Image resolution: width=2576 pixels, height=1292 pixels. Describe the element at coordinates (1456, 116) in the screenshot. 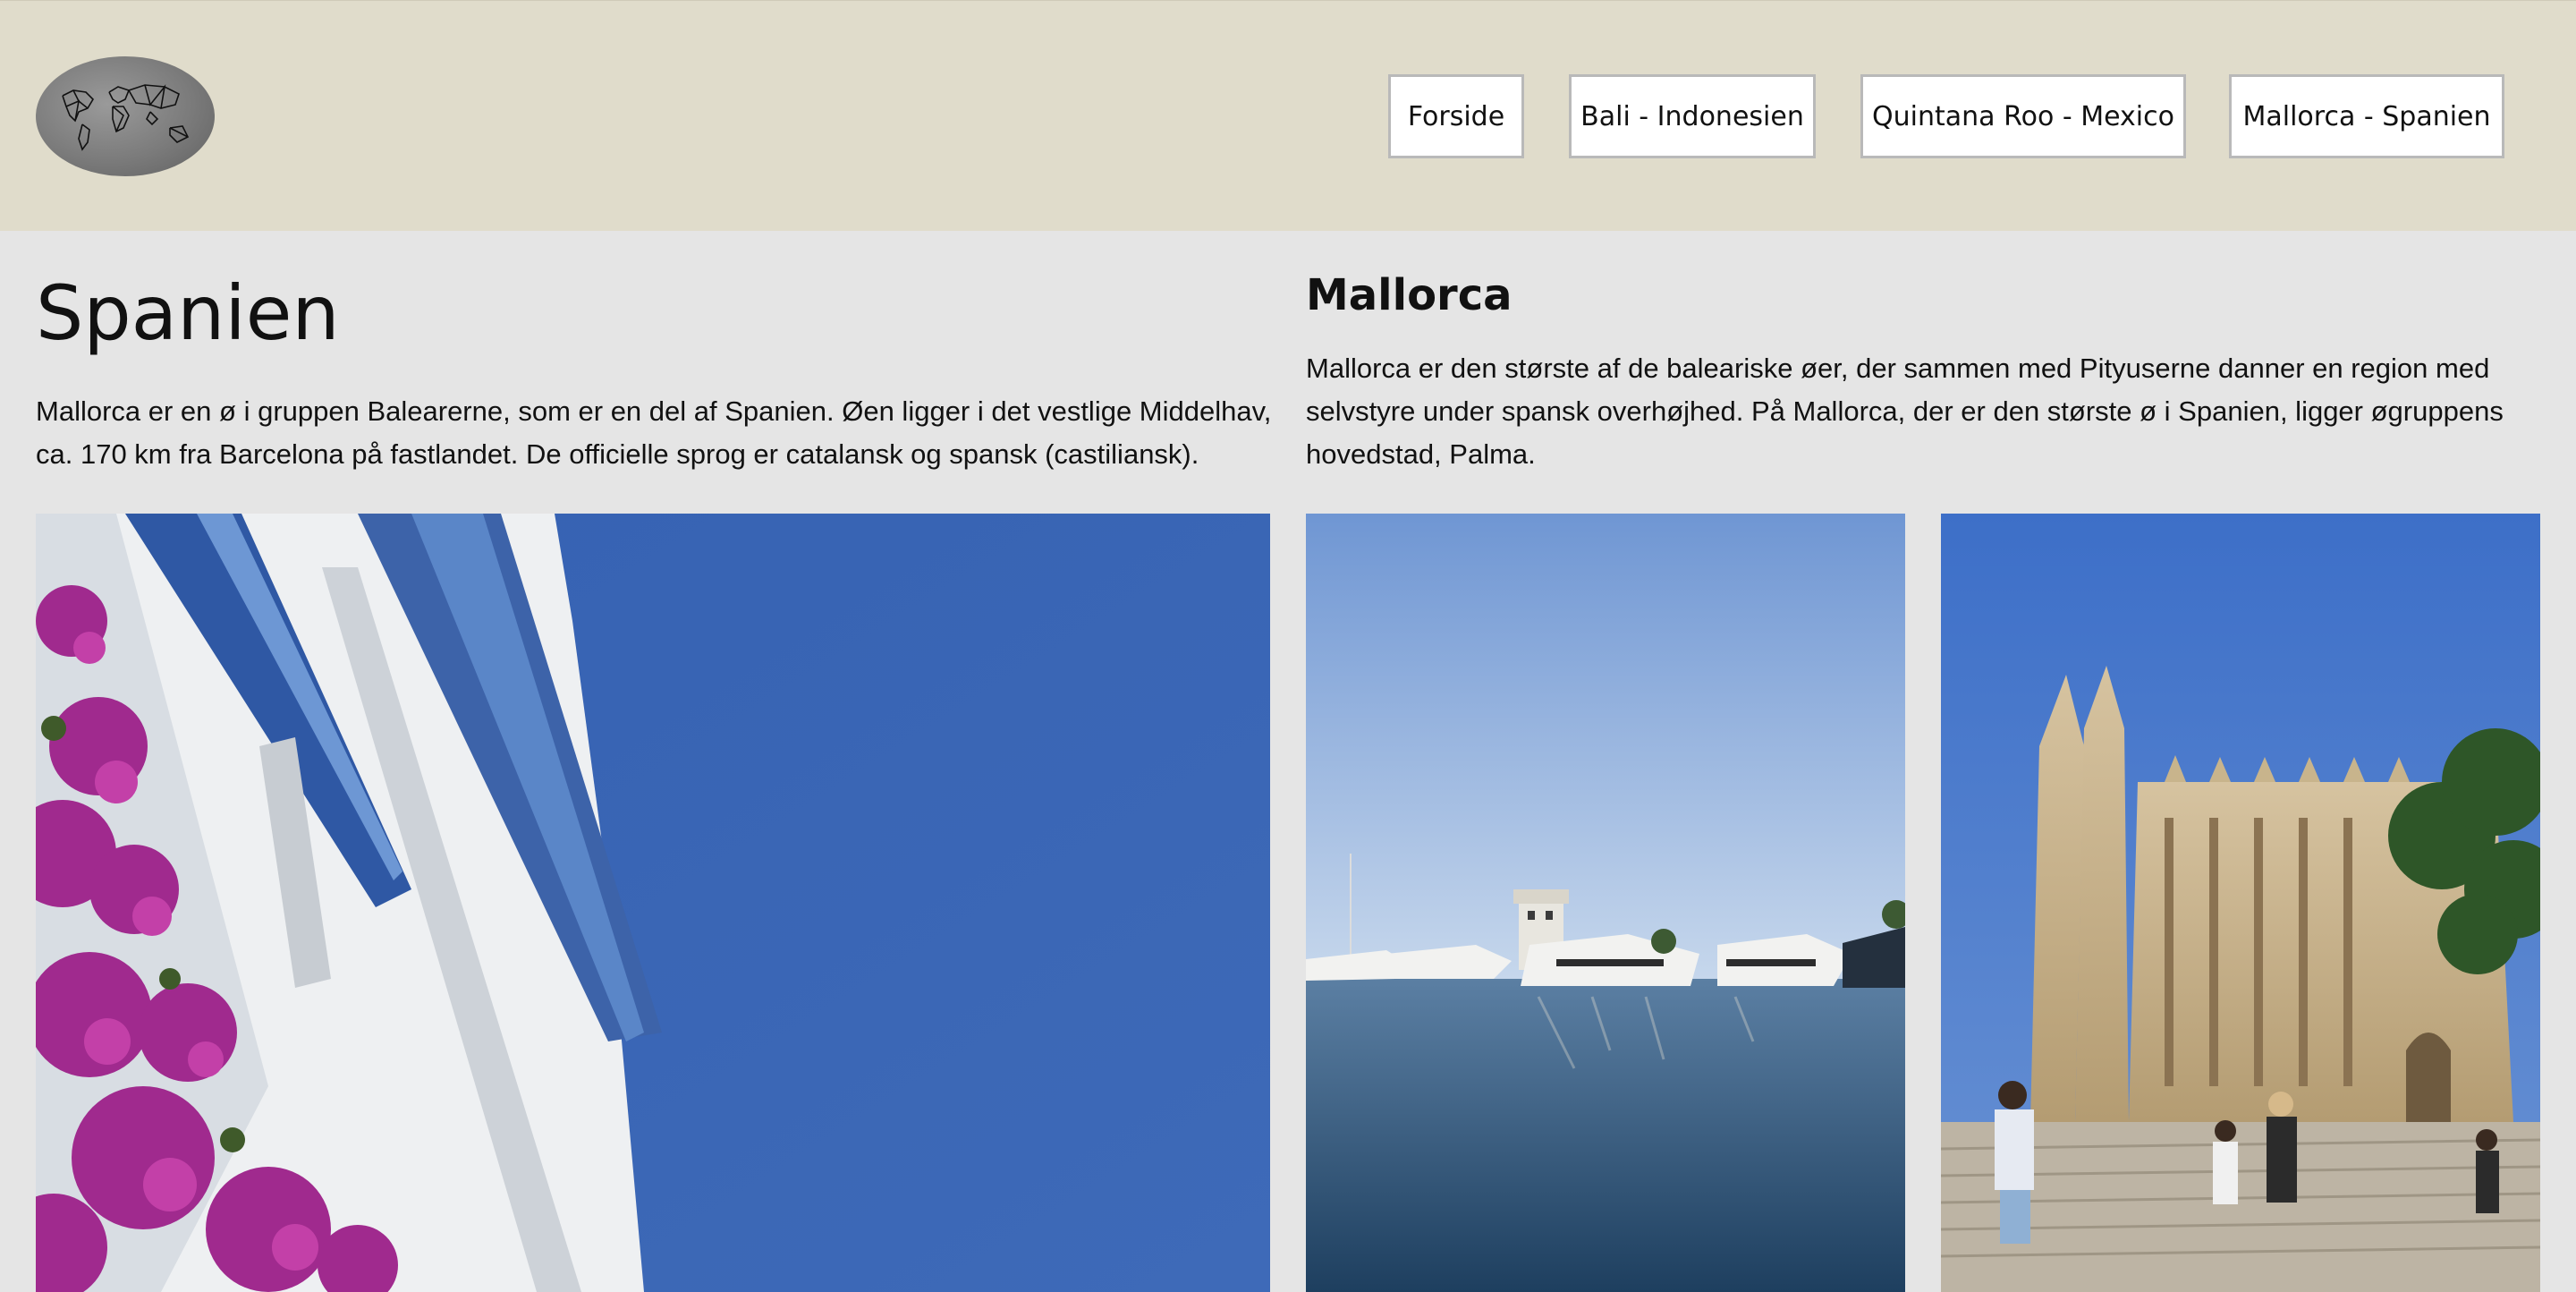

I see `nav-forside-button: Forside` at that location.